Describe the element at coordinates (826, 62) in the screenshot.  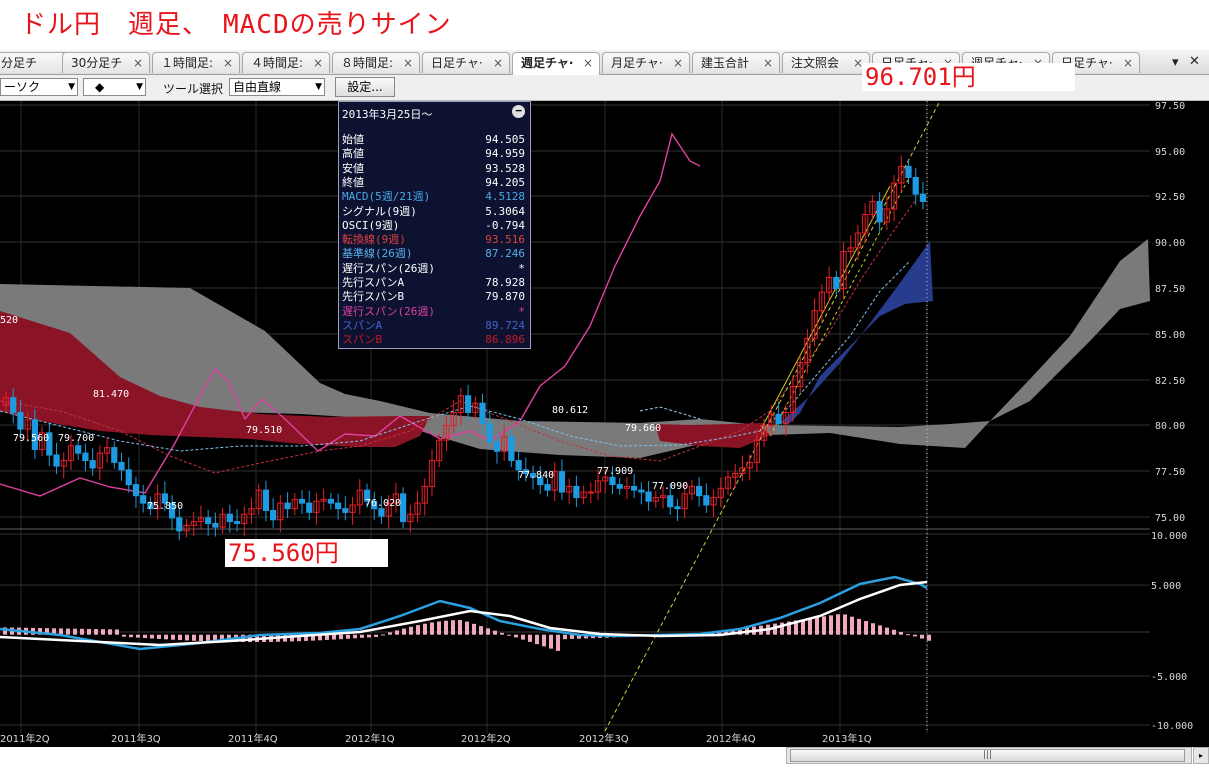
I see `tab-10: 注文照会 ×` at that location.